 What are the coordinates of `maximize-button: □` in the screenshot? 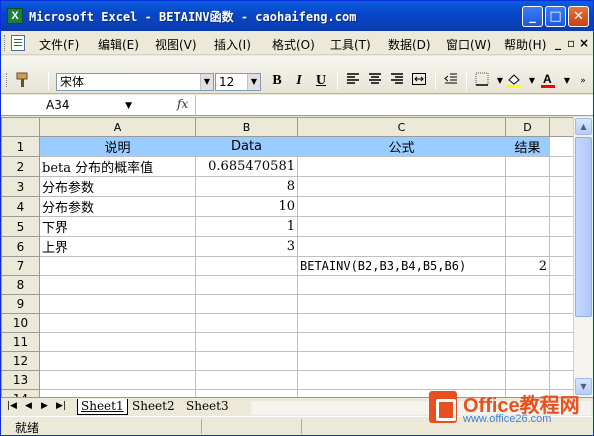 It's located at (555, 16).